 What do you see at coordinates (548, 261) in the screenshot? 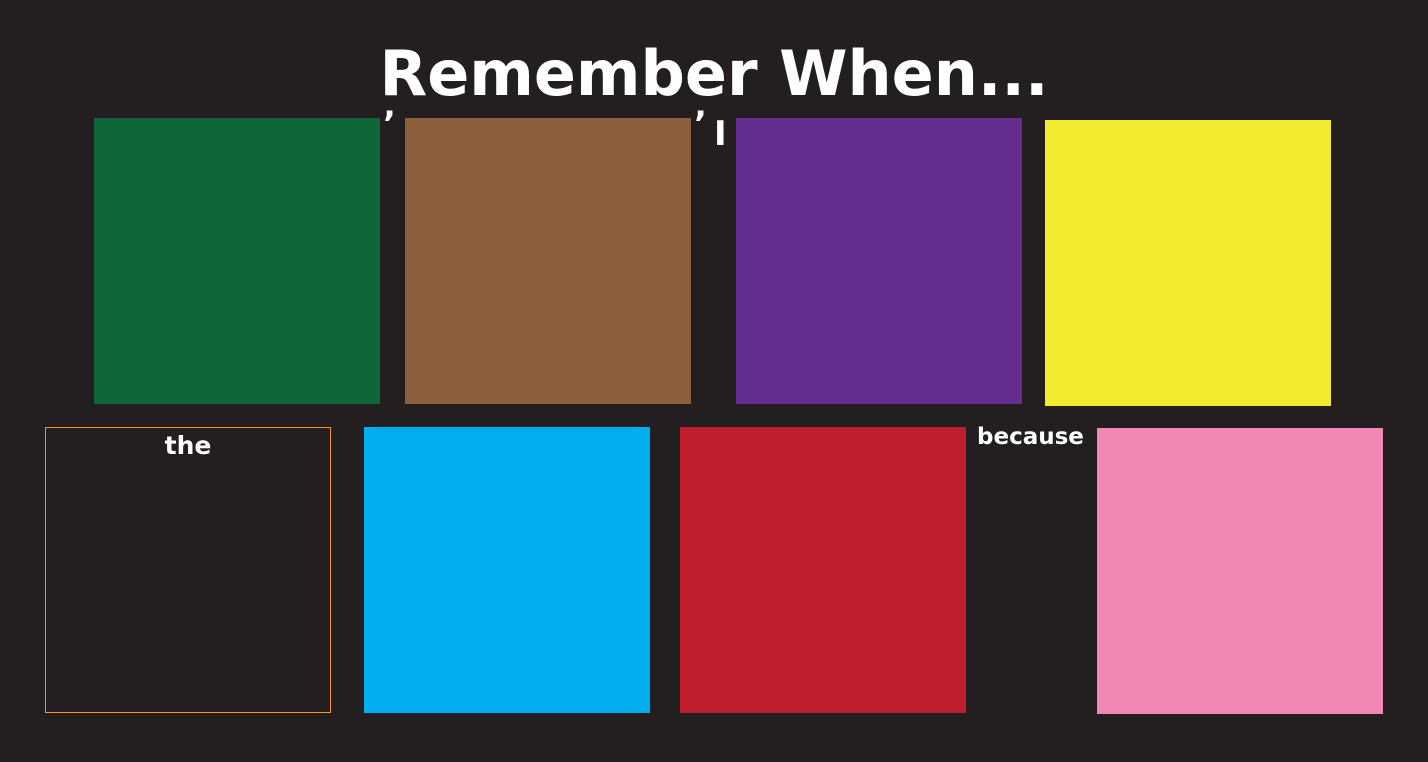
I see `brown-square` at bounding box center [548, 261].